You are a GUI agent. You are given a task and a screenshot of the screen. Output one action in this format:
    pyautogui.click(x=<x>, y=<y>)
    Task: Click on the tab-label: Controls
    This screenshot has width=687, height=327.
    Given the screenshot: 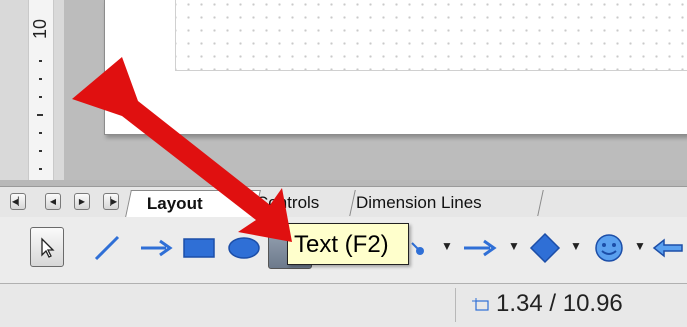 What is the action you would take?
    pyautogui.click(x=288, y=202)
    